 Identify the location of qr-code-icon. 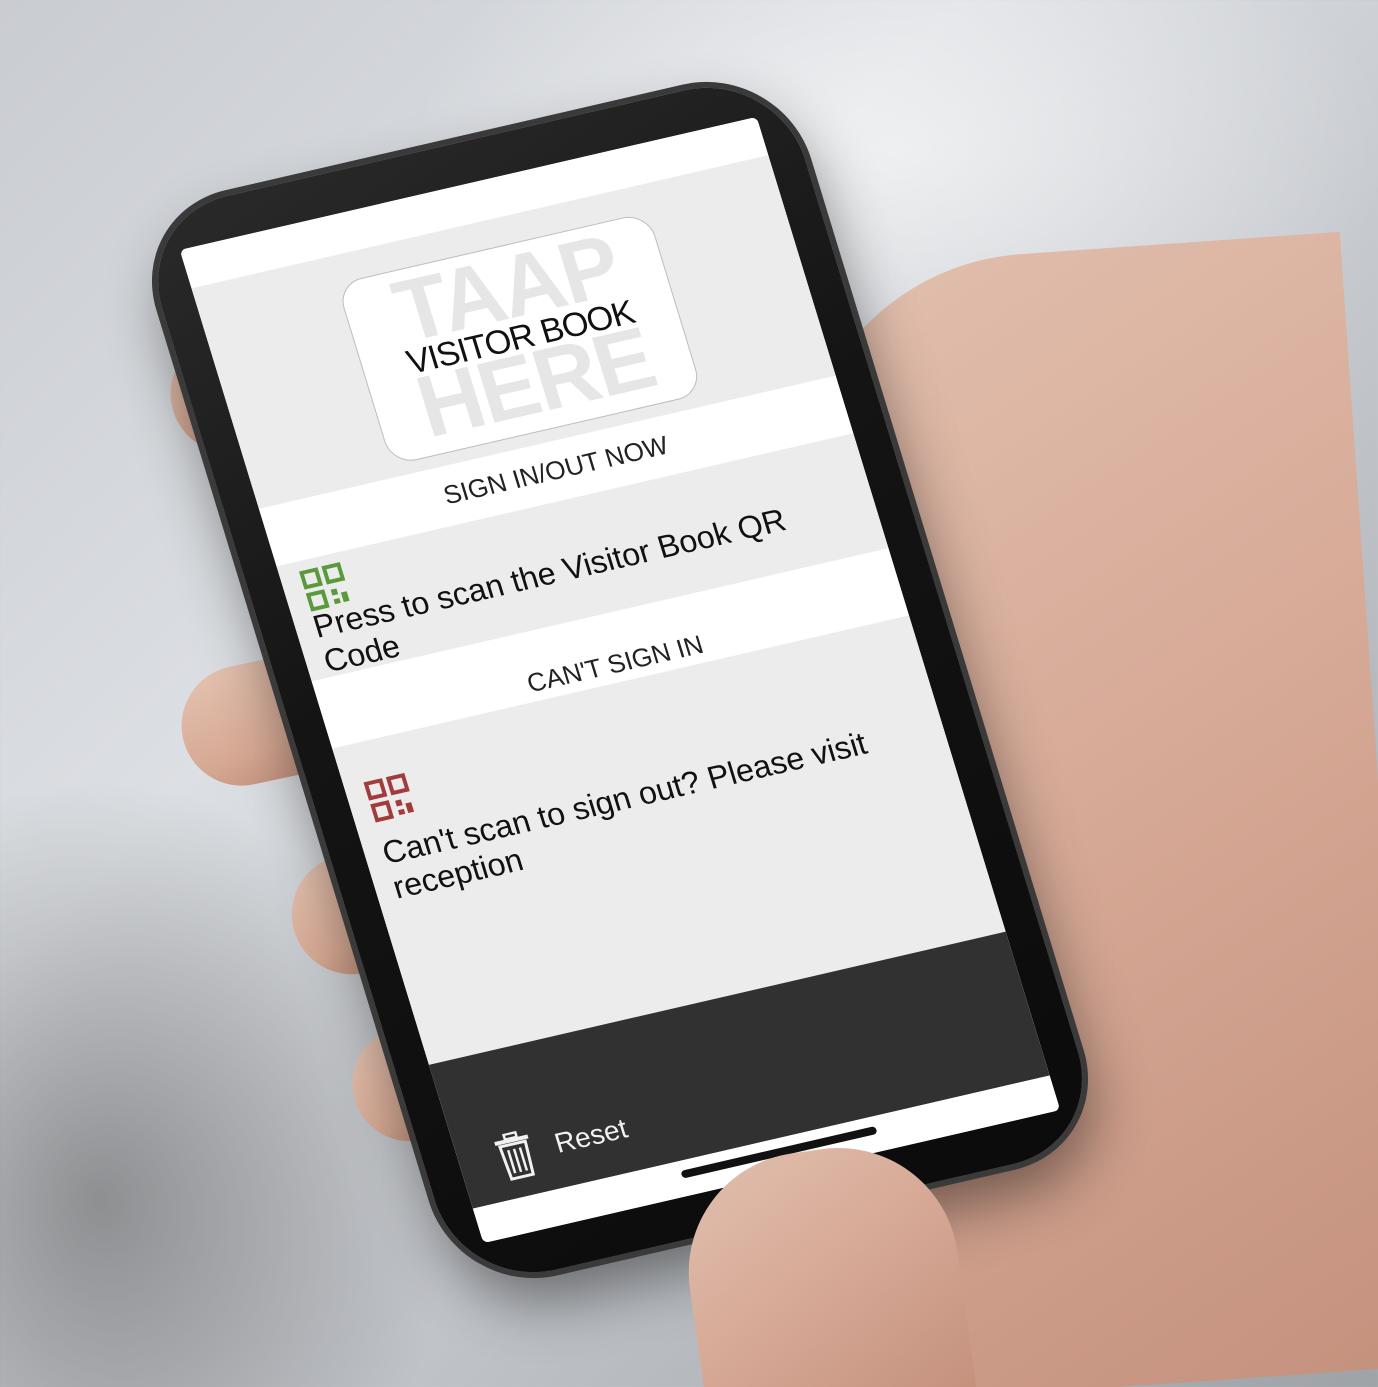
(389, 797).